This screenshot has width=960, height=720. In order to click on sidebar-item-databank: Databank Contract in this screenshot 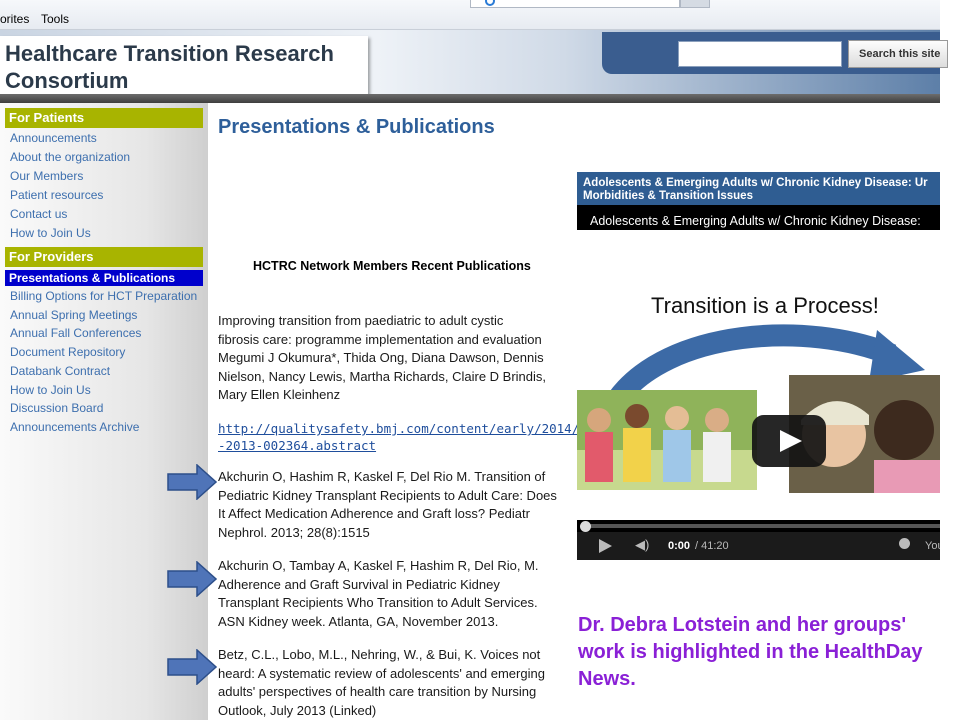, I will do `click(60, 371)`.